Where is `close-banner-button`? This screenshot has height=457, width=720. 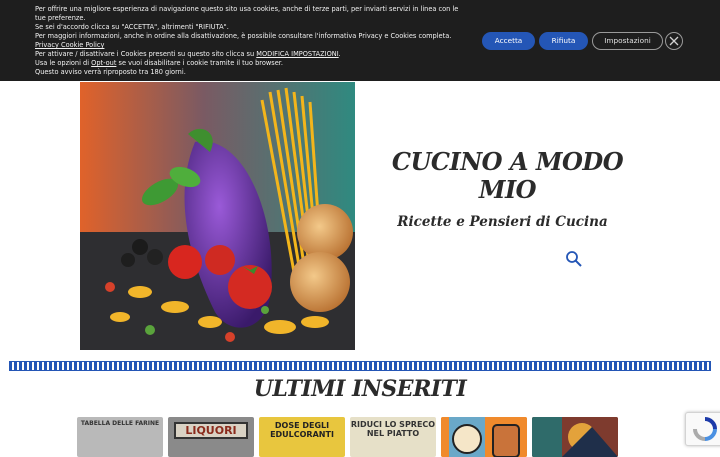 close-banner-button is located at coordinates (674, 41).